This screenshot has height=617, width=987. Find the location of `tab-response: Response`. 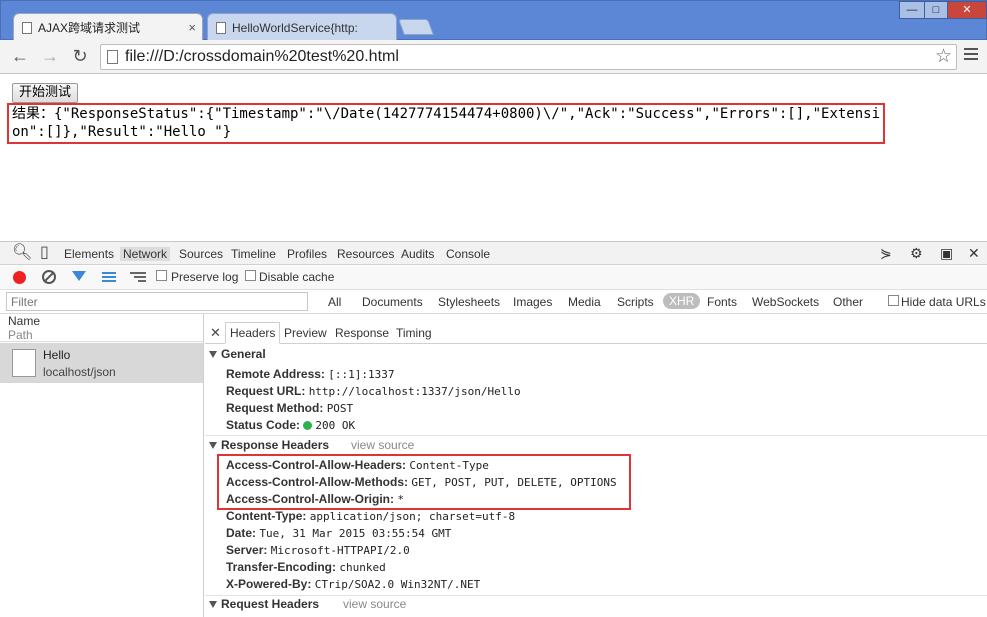

tab-response: Response is located at coordinates (362, 333).